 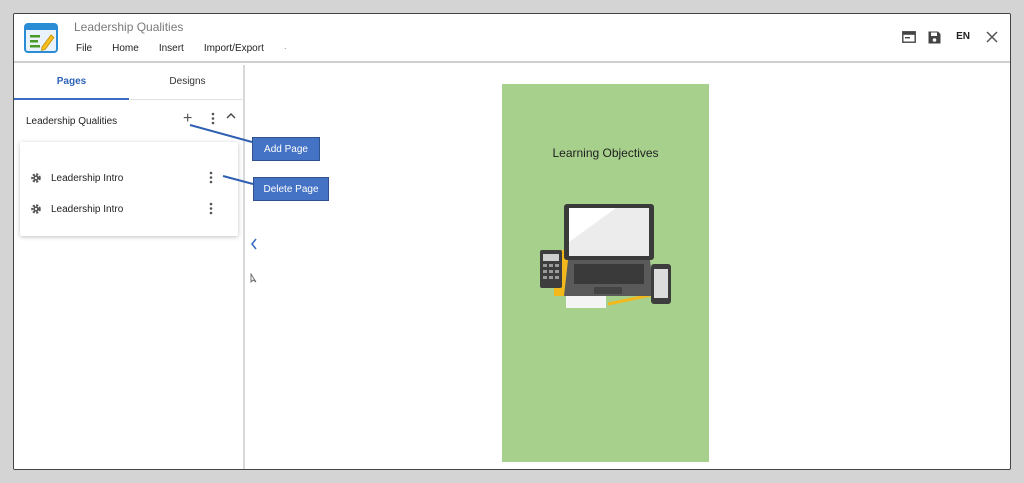 I want to click on menu-import-export: Import/Export, so click(x=234, y=48).